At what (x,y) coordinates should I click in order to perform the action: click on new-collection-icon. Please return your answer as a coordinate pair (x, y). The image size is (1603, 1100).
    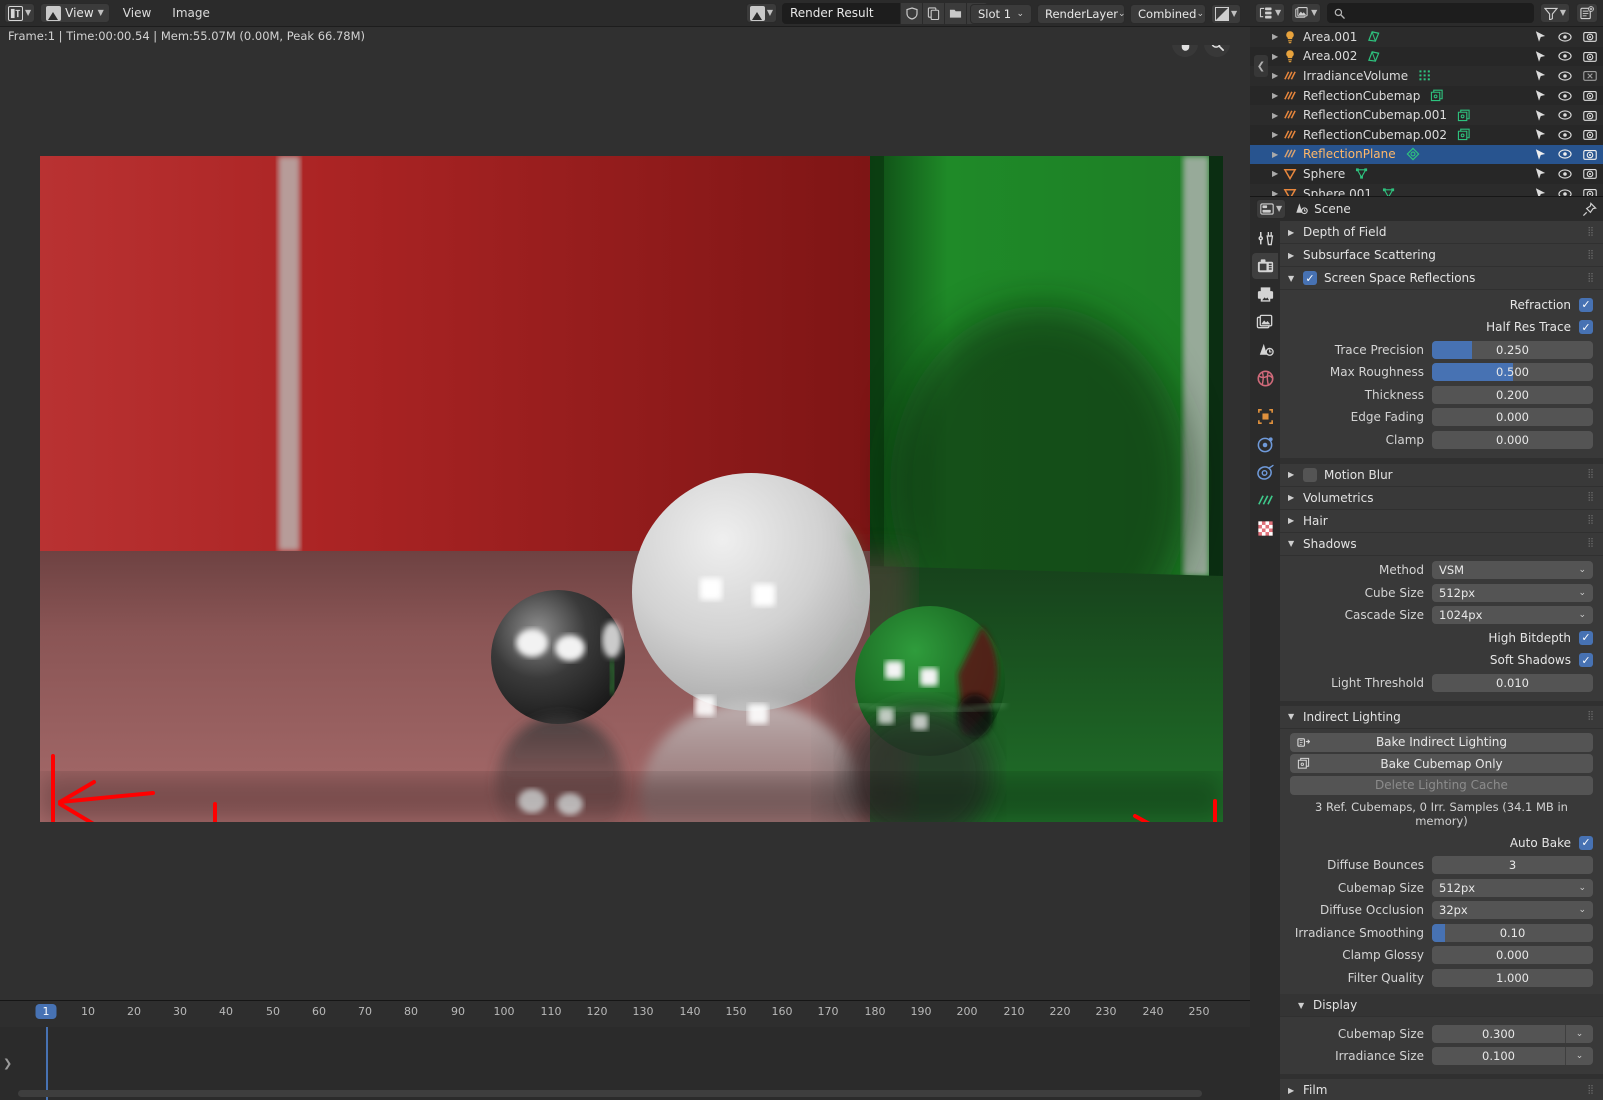
    Looking at the image, I should click on (1587, 13).